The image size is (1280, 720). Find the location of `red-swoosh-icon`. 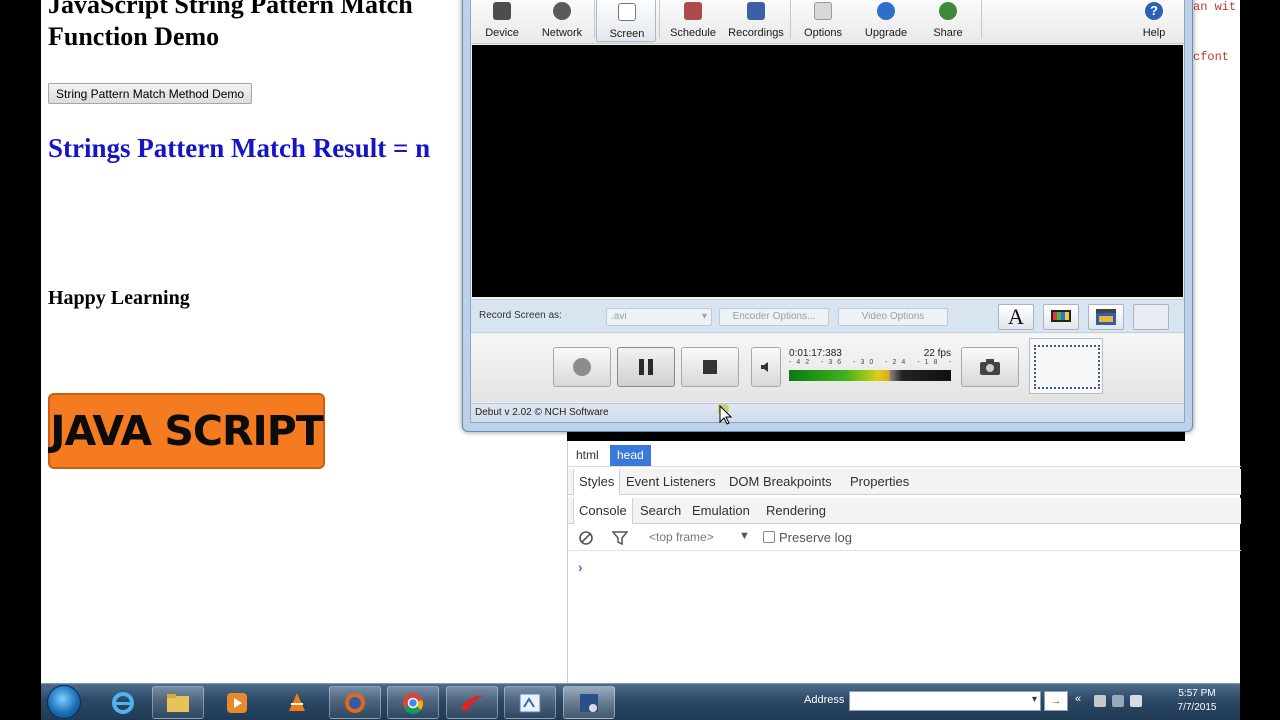

red-swoosh-icon is located at coordinates (472, 703).